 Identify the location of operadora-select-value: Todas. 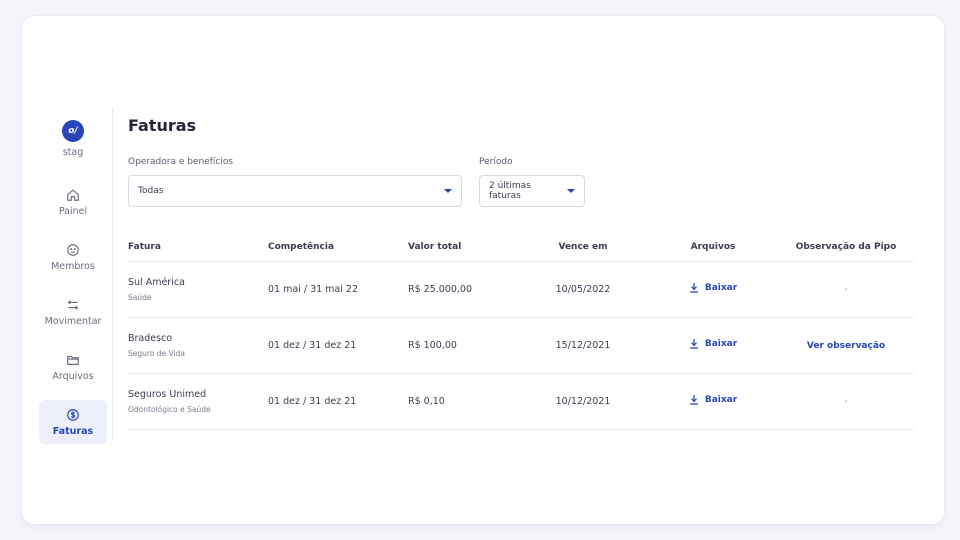
(151, 191).